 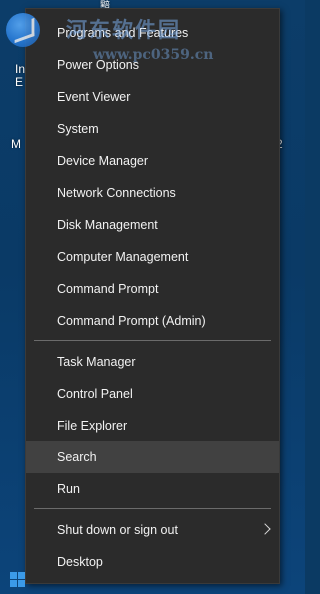 I want to click on menu-item-shut-down-or-sign-out: Shut down or sign out, so click(x=152, y=530).